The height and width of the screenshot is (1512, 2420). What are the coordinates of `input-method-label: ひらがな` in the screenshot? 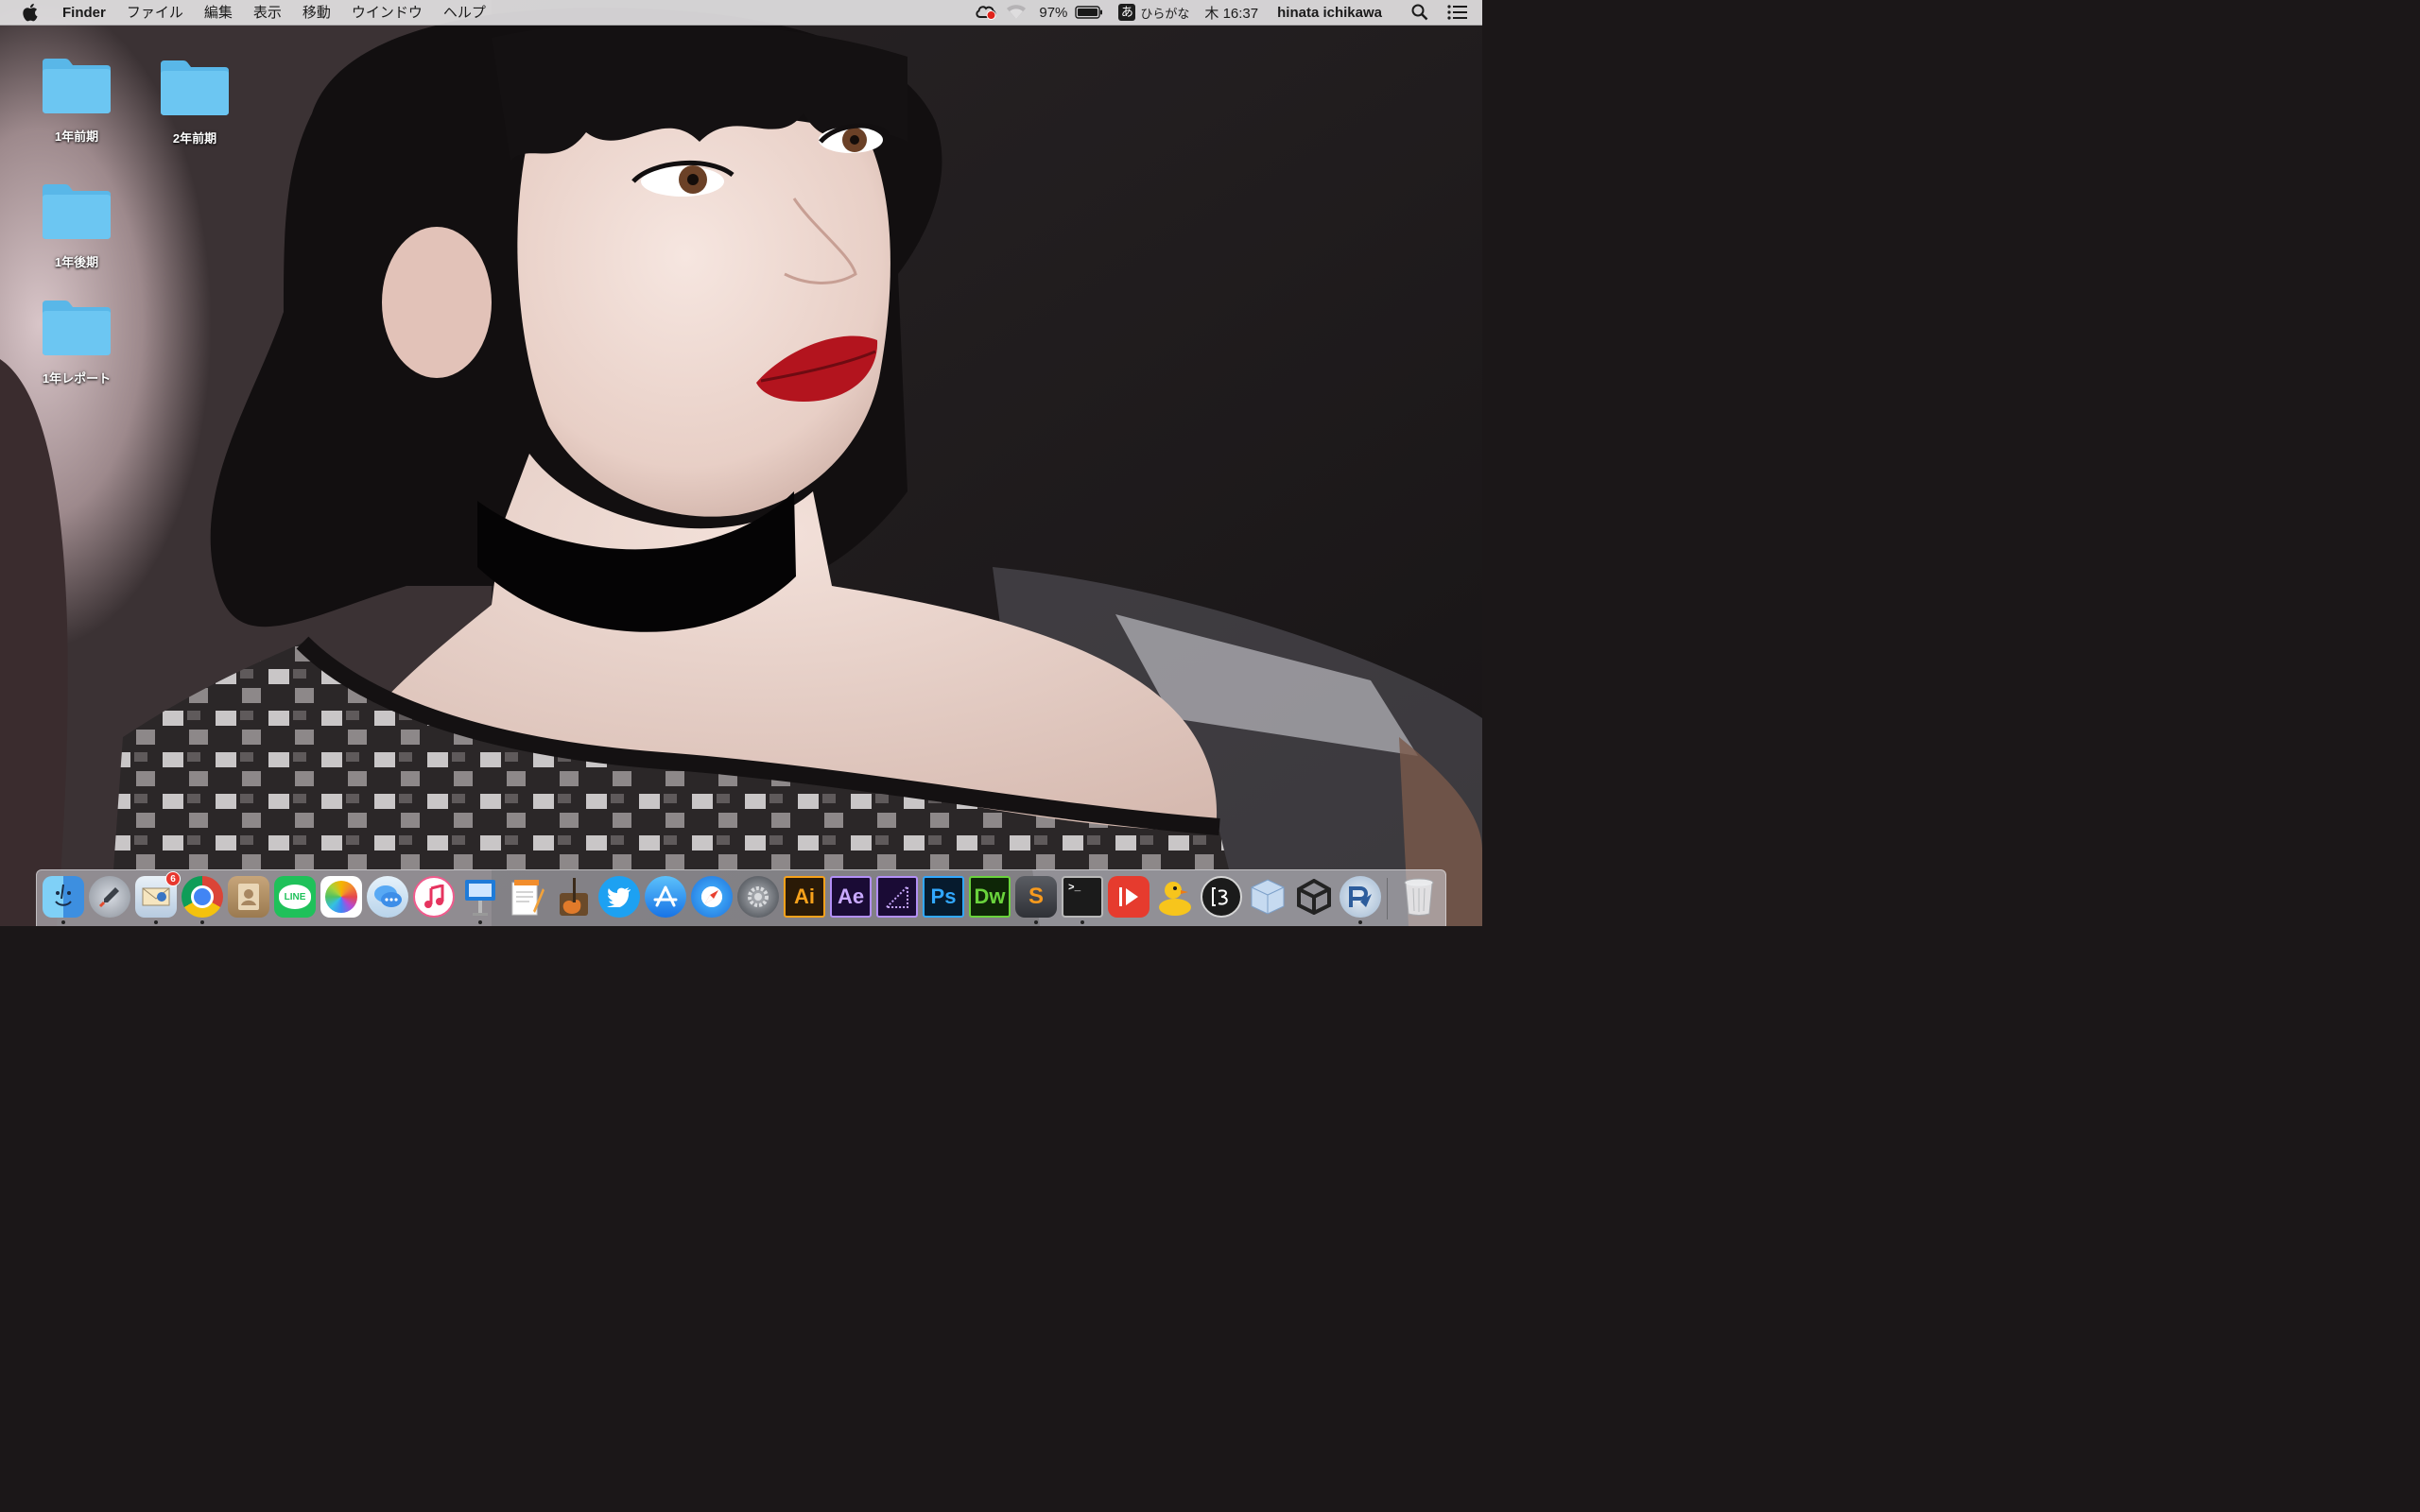 It's located at (1165, 13).